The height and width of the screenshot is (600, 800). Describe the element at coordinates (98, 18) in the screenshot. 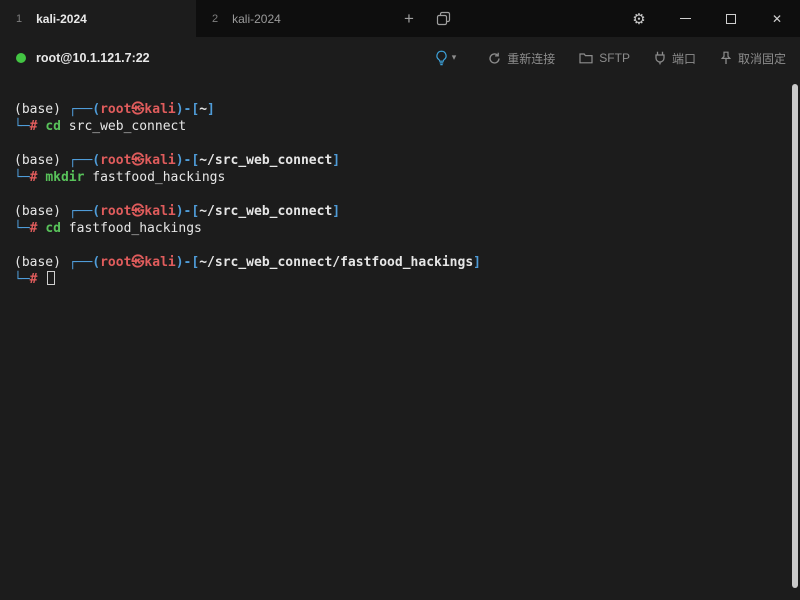

I see `tab-1: 1 kali-2024` at that location.